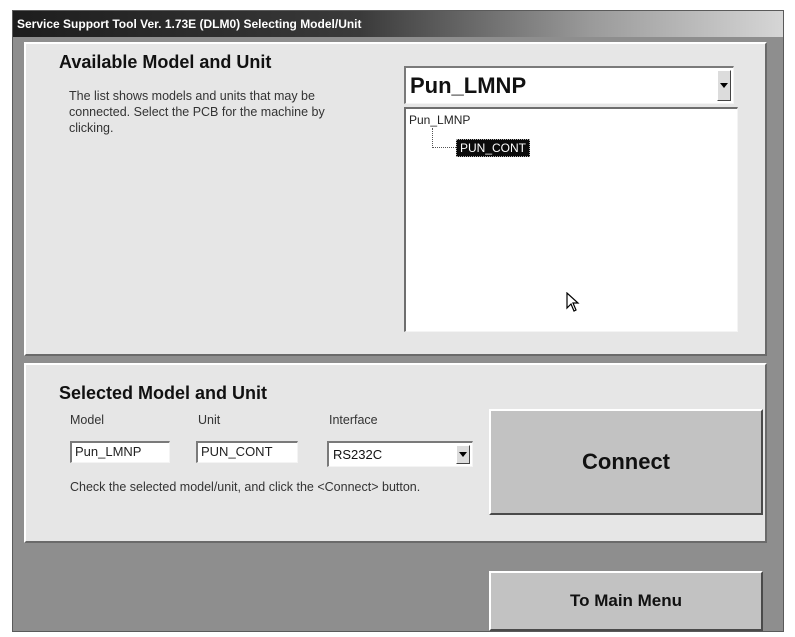 This screenshot has height=637, width=795. What do you see at coordinates (353, 420) in the screenshot?
I see `interface-label: Interface` at bounding box center [353, 420].